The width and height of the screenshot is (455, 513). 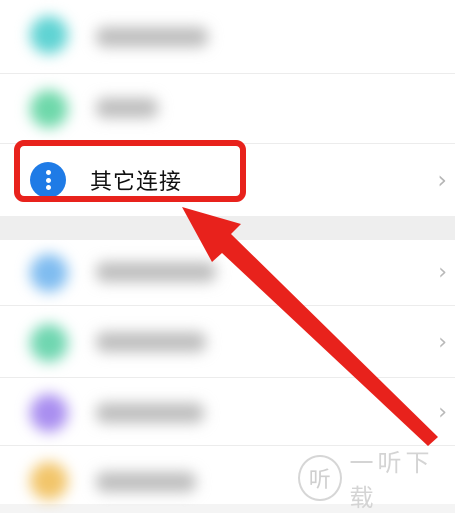 I want to click on watermark-text: 一听下载, so click(x=391, y=480).